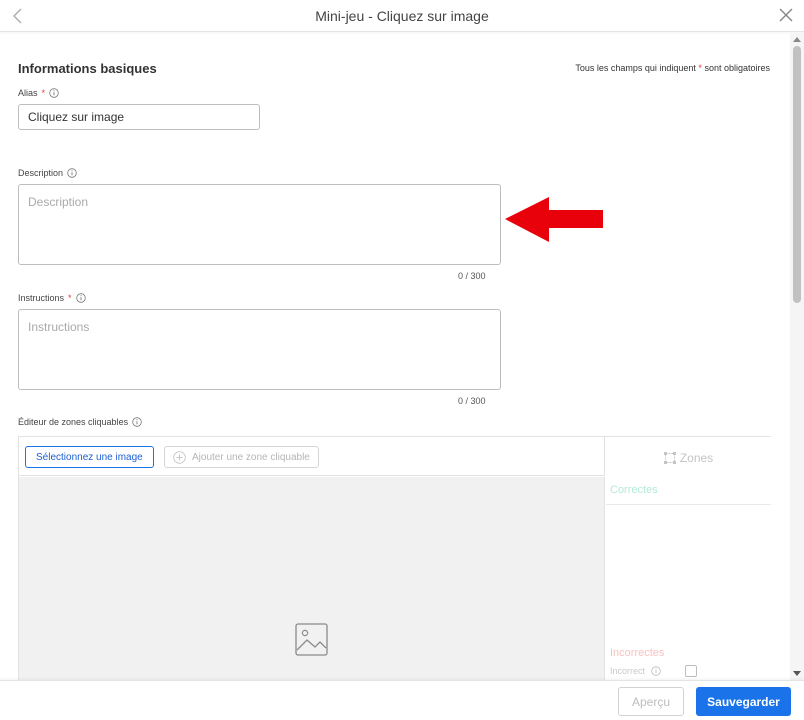 The height and width of the screenshot is (720, 804). I want to click on correct-zones-label: Correctes, so click(634, 490).